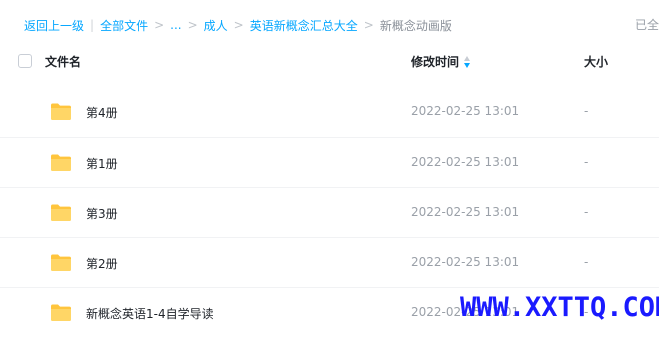  What do you see at coordinates (435, 62) in the screenshot?
I see `column-header-modified-label: 修改时间` at bounding box center [435, 62].